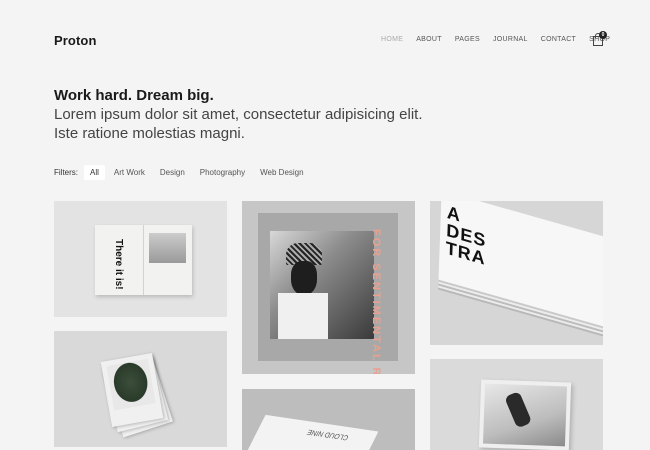  I want to click on filter-art-work: Art Work, so click(129, 172).